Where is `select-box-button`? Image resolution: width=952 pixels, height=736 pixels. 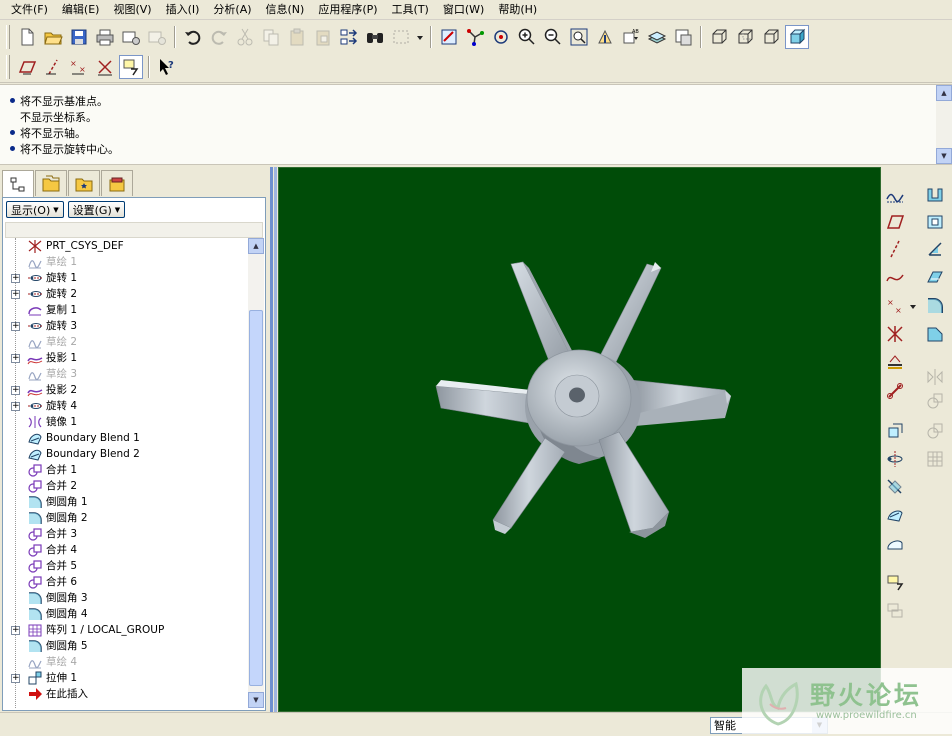 select-box-button is located at coordinates (401, 37).